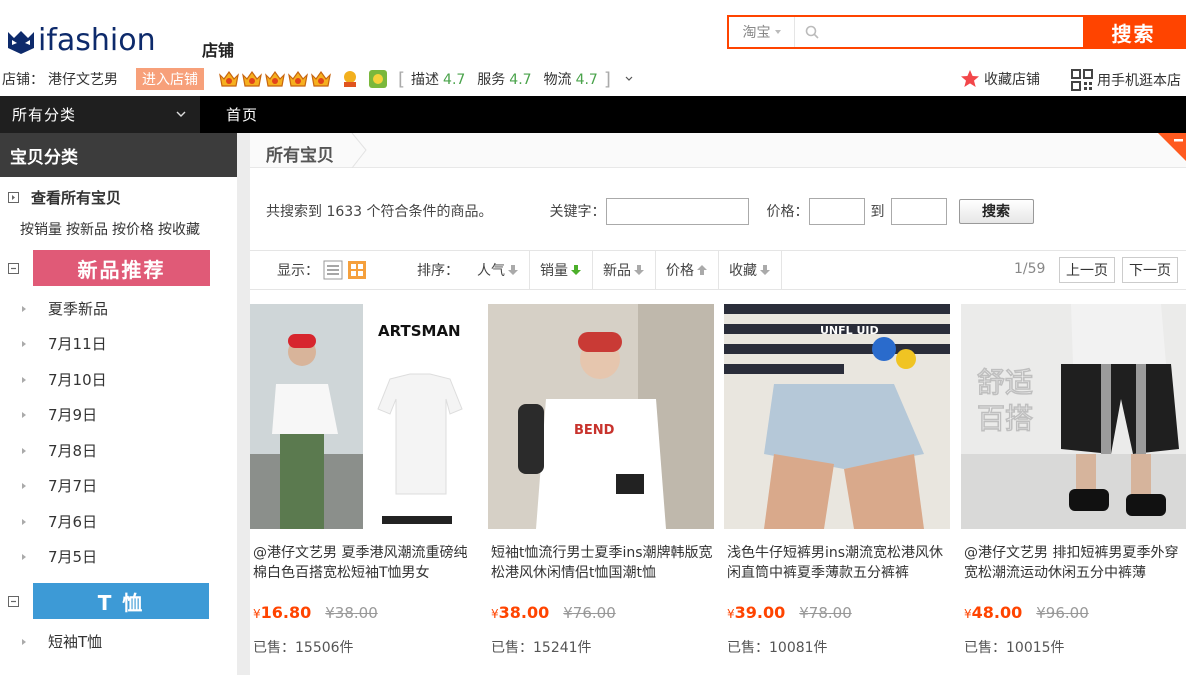 The width and height of the screenshot is (1186, 675). What do you see at coordinates (364, 563) in the screenshot?
I see `product-title: @港仔文艺男 夏季港风潮流重磅纯棉白色百搭宽松短袖T恤男女` at bounding box center [364, 563].